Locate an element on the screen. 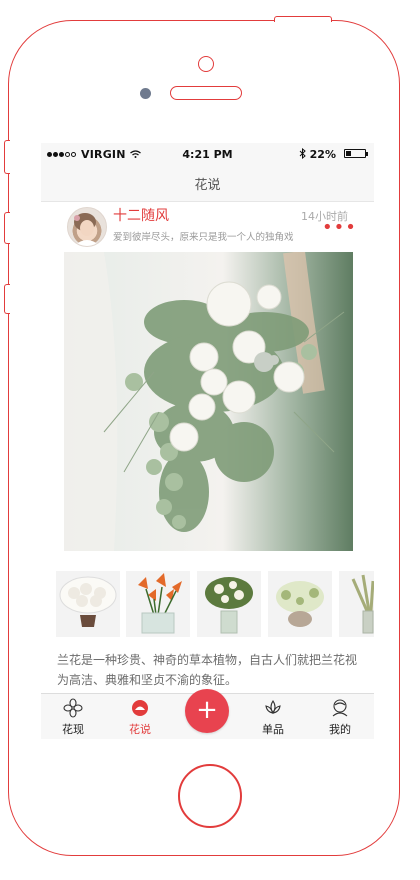  tab-mine: 我的 is located at coordinates (340, 717).